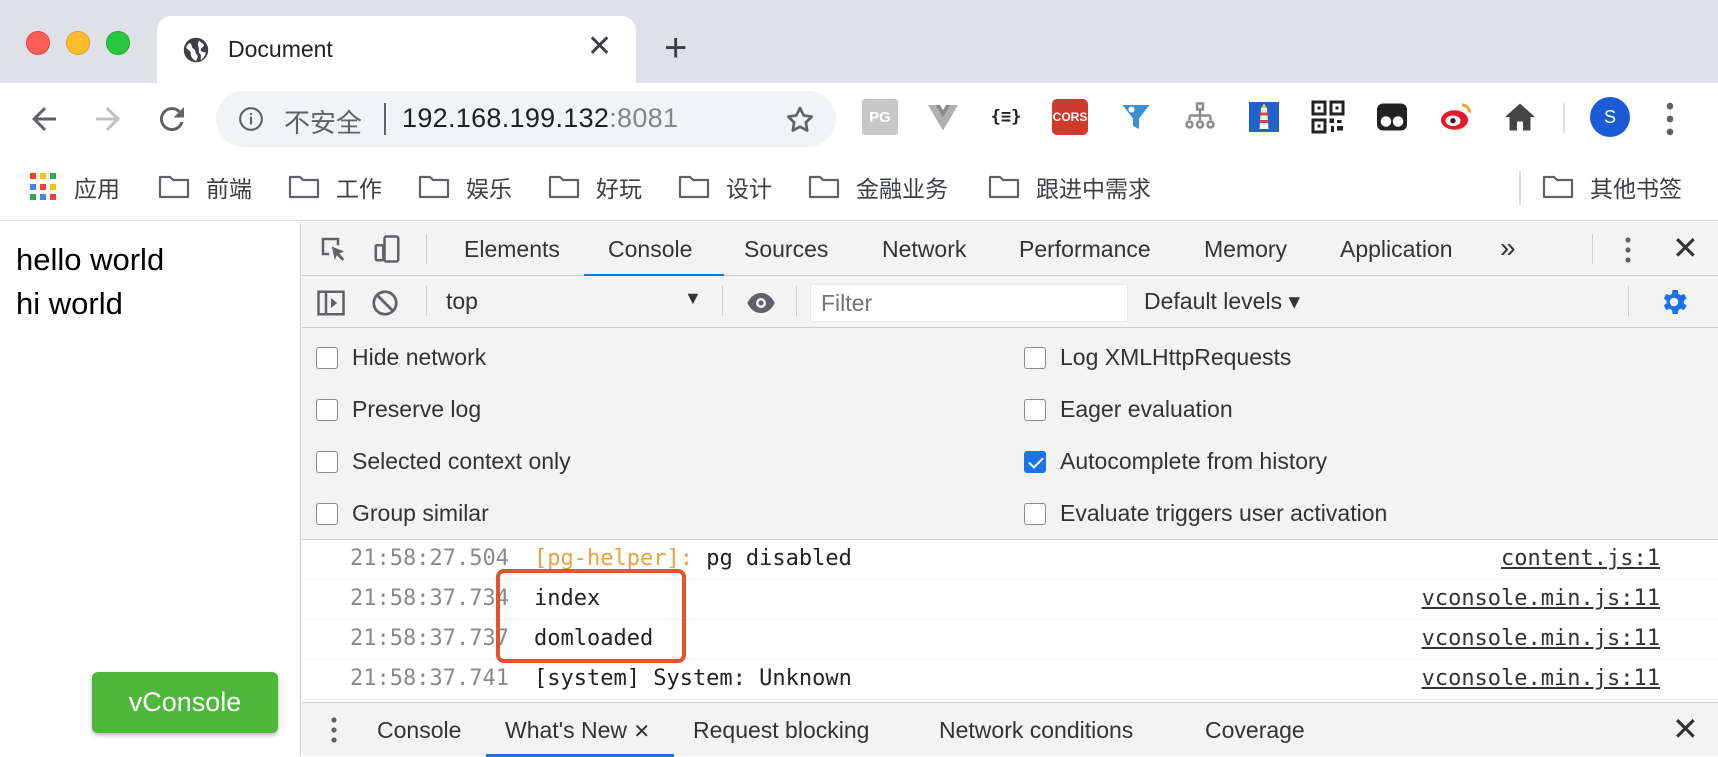 Image resolution: width=1718 pixels, height=757 pixels. I want to click on preserve-log-checkbox: Preserve log, so click(398, 409).